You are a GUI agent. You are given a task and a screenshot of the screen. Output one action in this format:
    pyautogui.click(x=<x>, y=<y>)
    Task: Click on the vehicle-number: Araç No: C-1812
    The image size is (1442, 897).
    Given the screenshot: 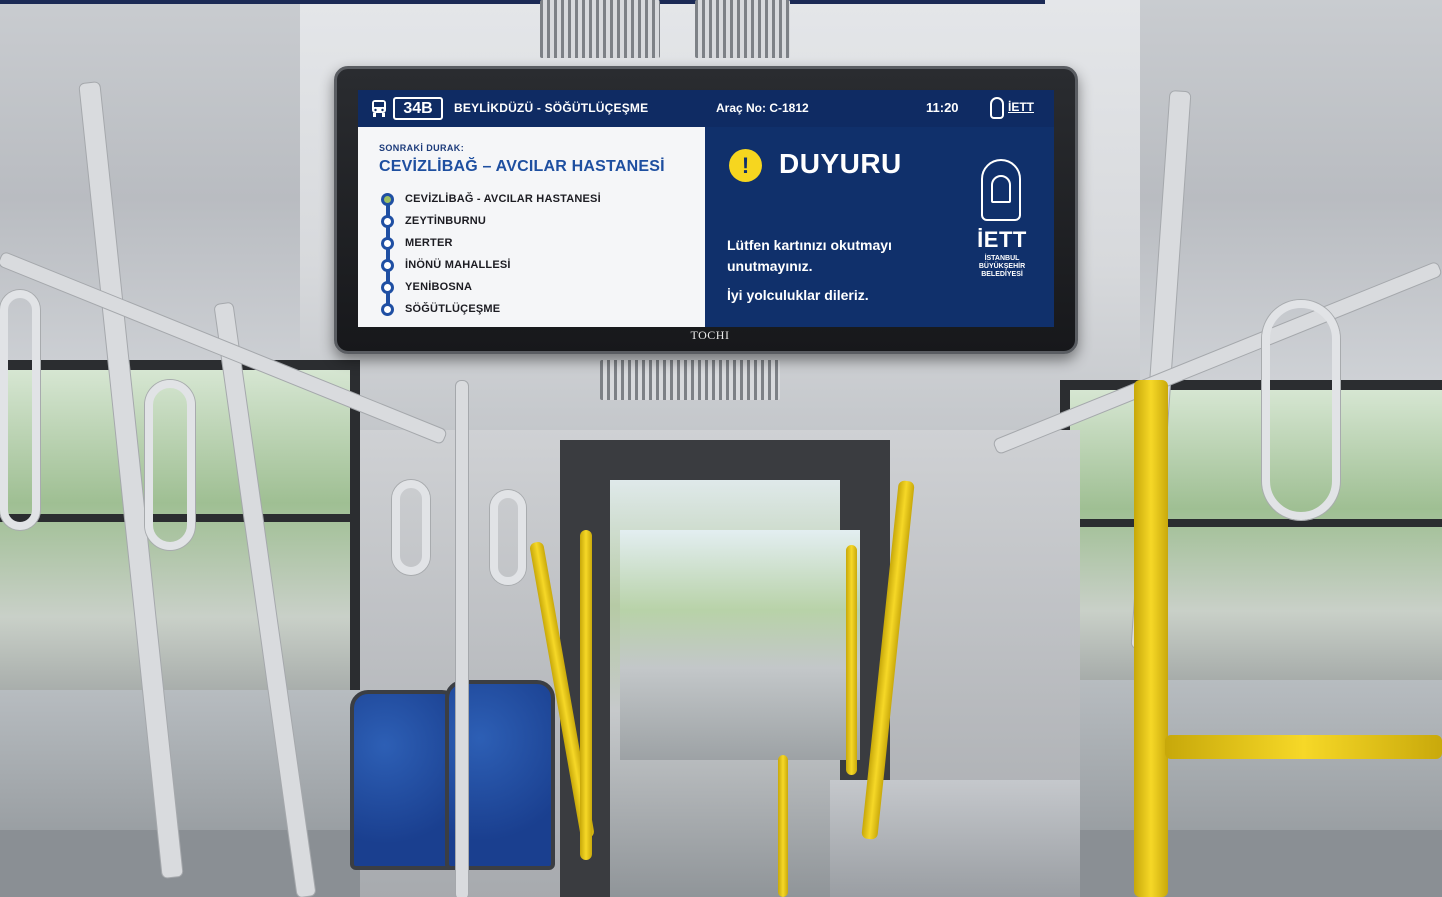 What is the action you would take?
    pyautogui.click(x=762, y=108)
    